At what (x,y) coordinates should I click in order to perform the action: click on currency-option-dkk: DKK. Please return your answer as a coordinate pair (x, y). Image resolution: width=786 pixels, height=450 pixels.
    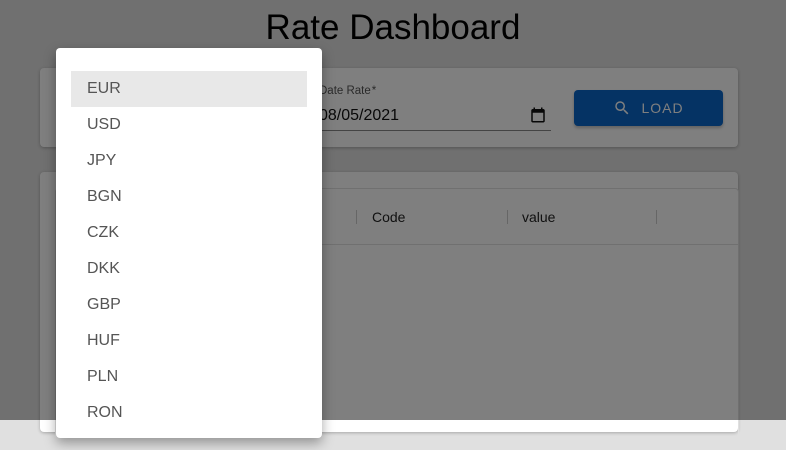
    Looking at the image, I should click on (189, 269).